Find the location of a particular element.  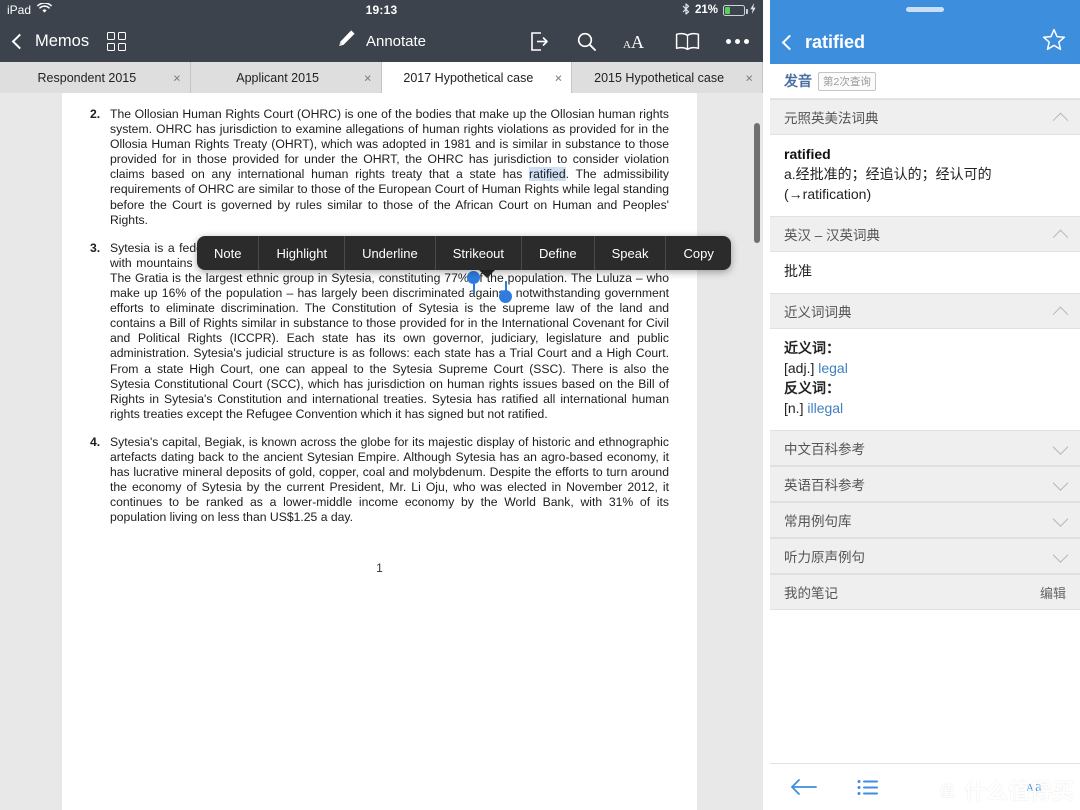

menu-item-highlight: Highlight is located at coordinates (302, 253).